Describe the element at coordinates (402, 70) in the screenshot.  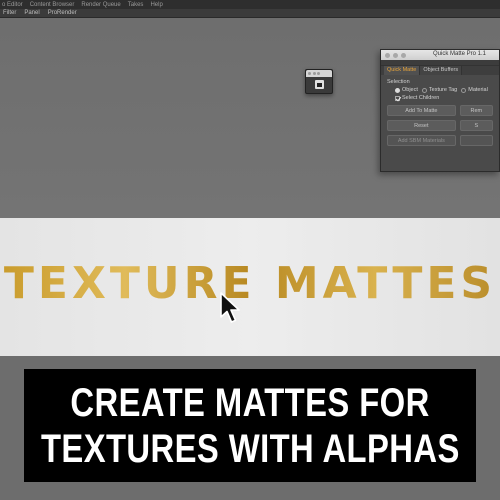
I see `tab-quick-matte: Quick Matte` at that location.